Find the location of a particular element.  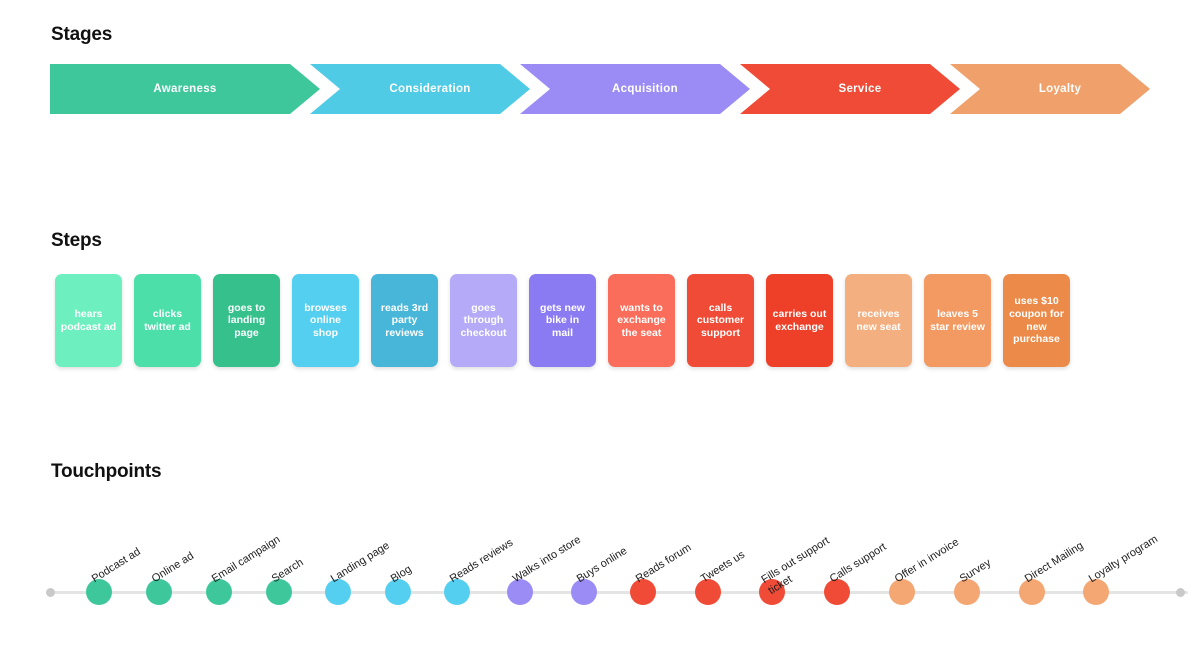

touchpoint-label: Offer in invoice is located at coordinates (927, 561).